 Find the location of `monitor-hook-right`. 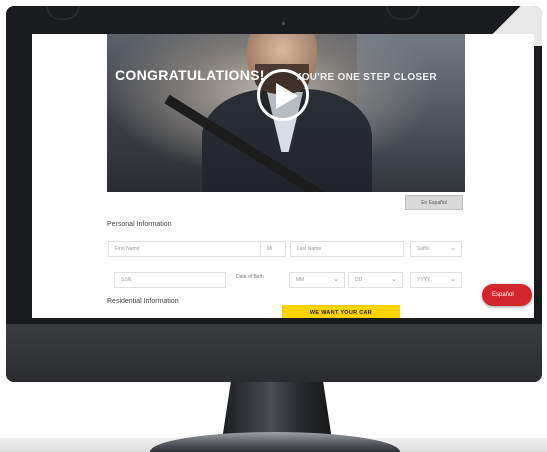

monitor-hook-right is located at coordinates (403, 13).